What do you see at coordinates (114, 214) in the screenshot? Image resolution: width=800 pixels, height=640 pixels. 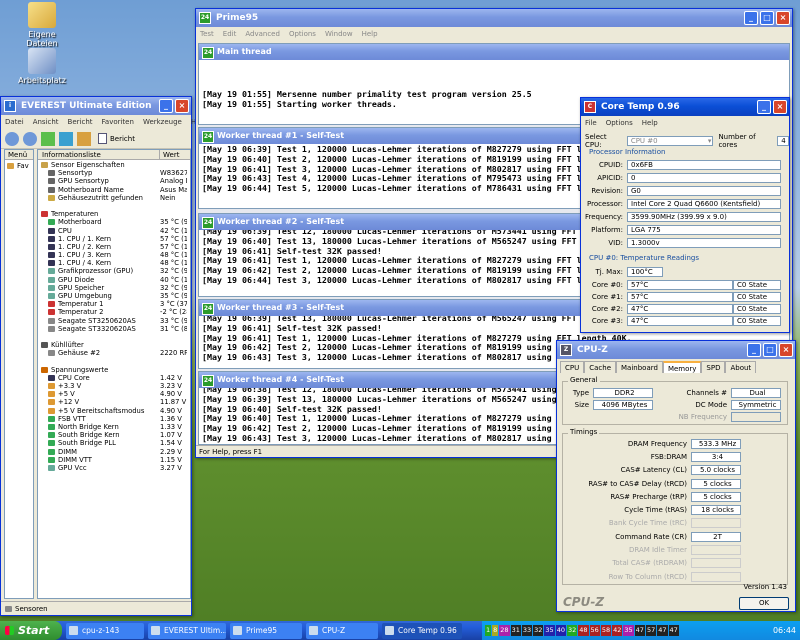 I see `tree-group-header: Temperaturen` at bounding box center [114, 214].